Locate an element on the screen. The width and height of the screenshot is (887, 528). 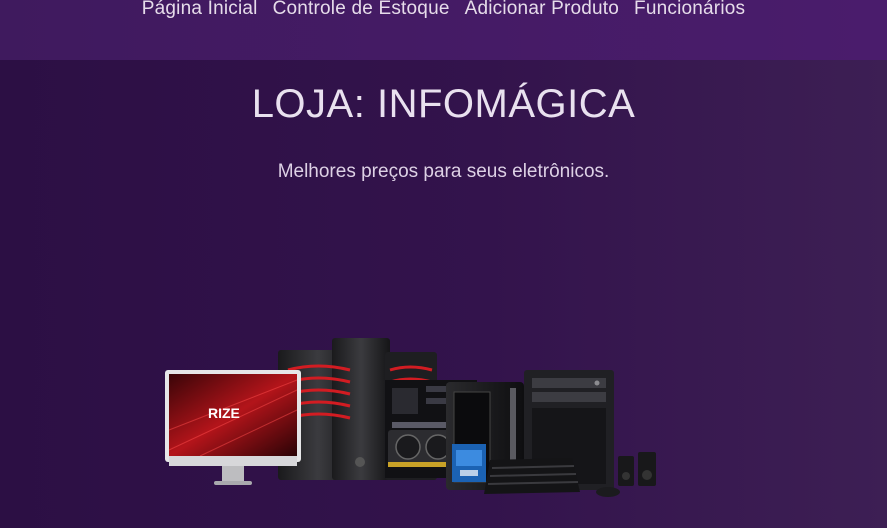
cpu-box is located at coordinates (469, 463).